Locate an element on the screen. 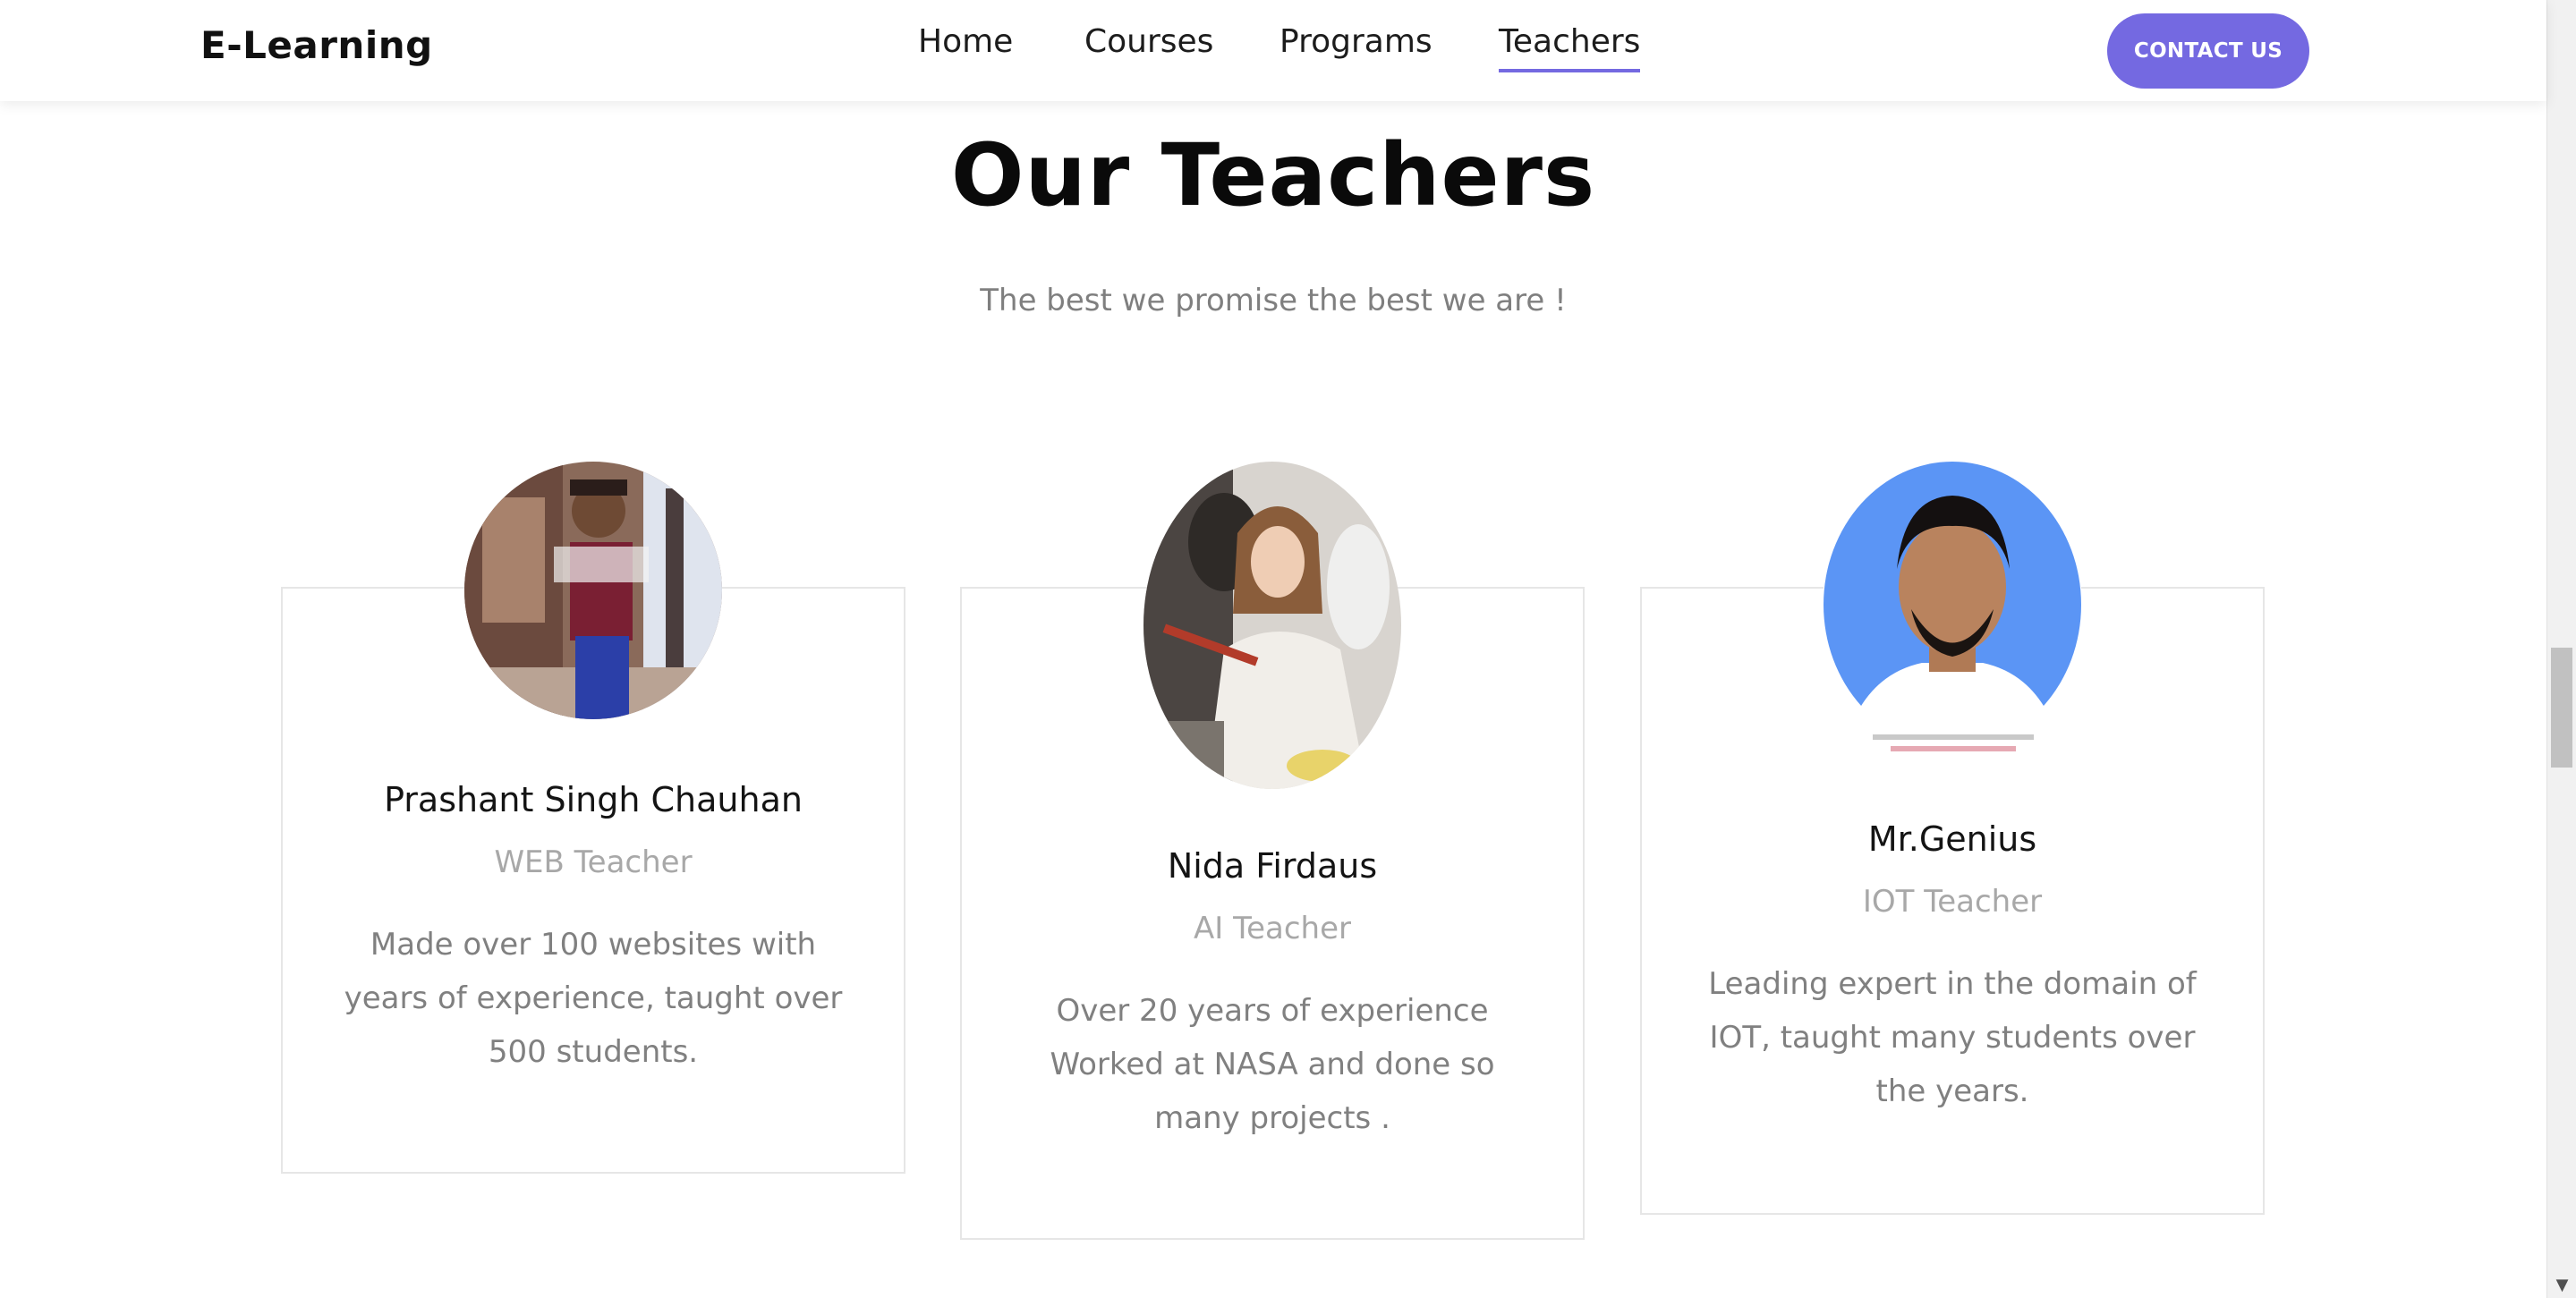 The width and height of the screenshot is (2576, 1298). nav-courses: Courses is located at coordinates (1148, 46).